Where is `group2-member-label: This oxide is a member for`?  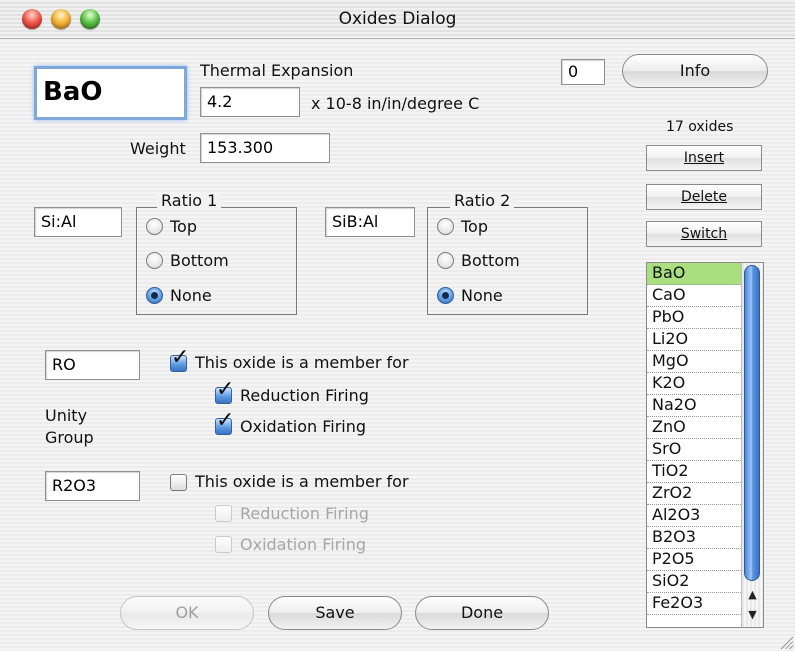
group2-member-label: This oxide is a member for is located at coordinates (302, 481).